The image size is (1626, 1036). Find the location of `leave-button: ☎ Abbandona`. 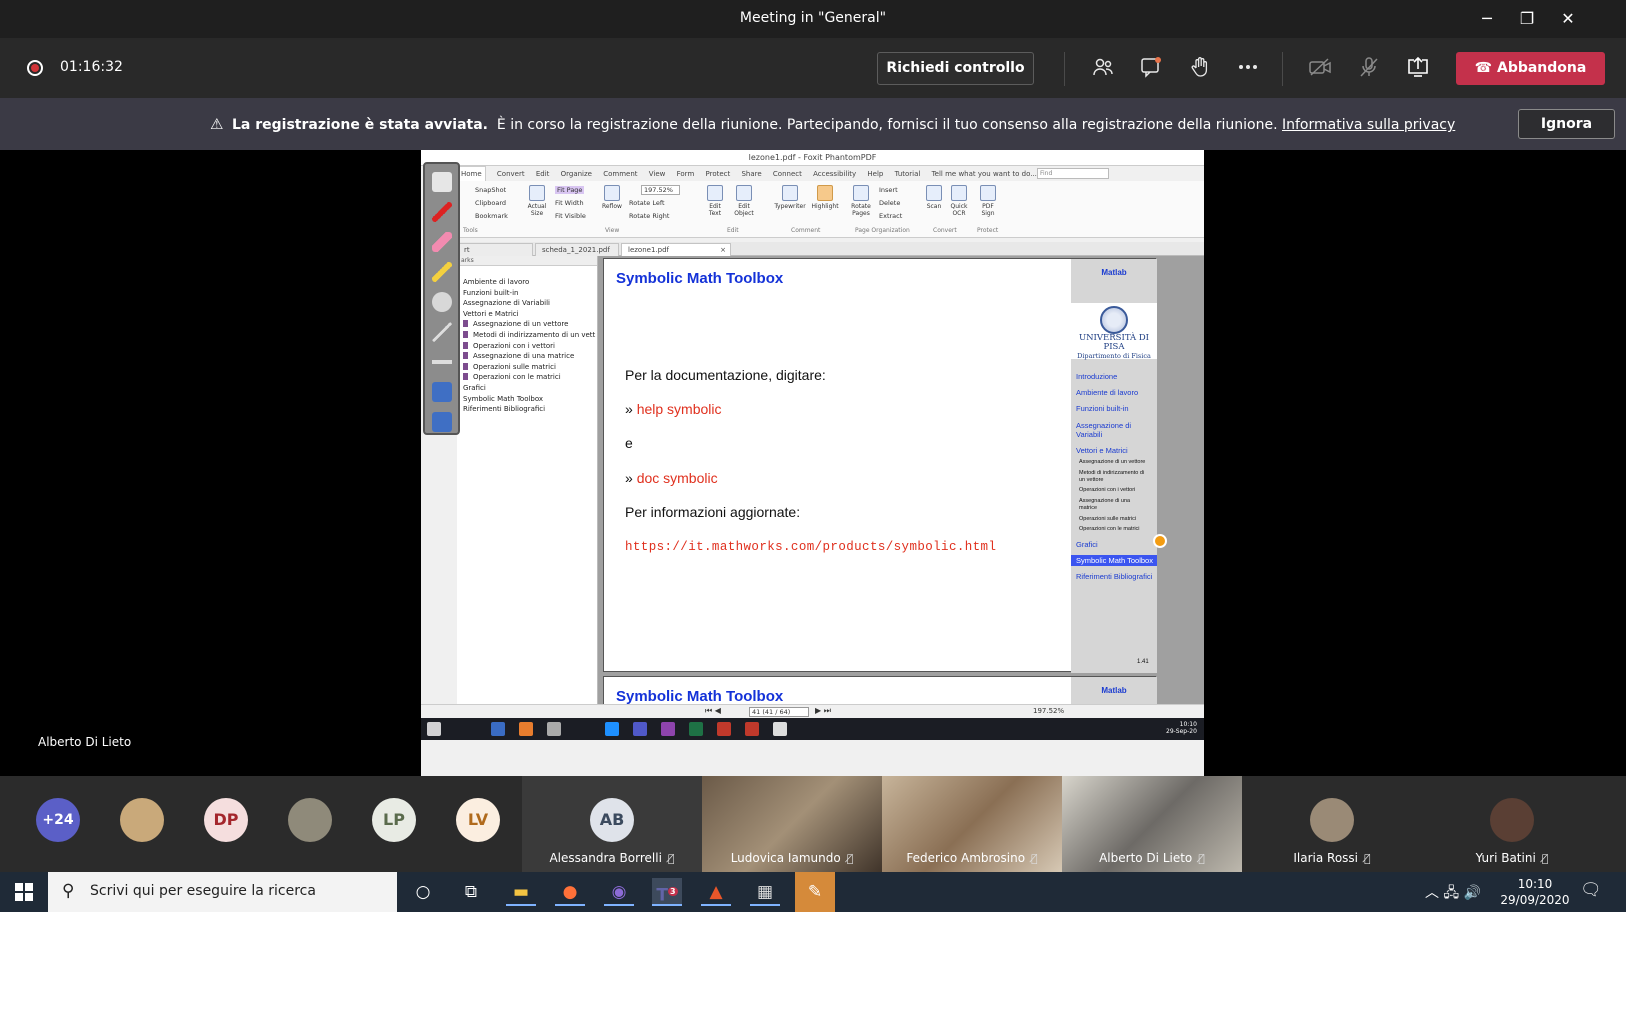

leave-button: ☎ Abbandona is located at coordinates (1530, 68).